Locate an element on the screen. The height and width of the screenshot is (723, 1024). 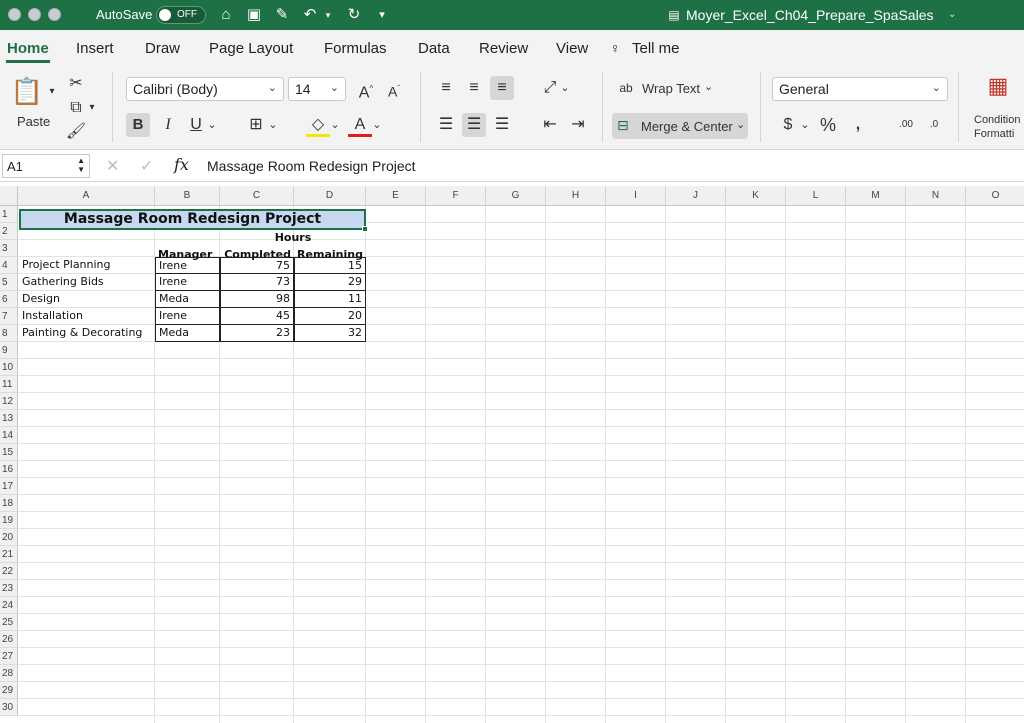
select-all-corner is located at coordinates (9, 196).